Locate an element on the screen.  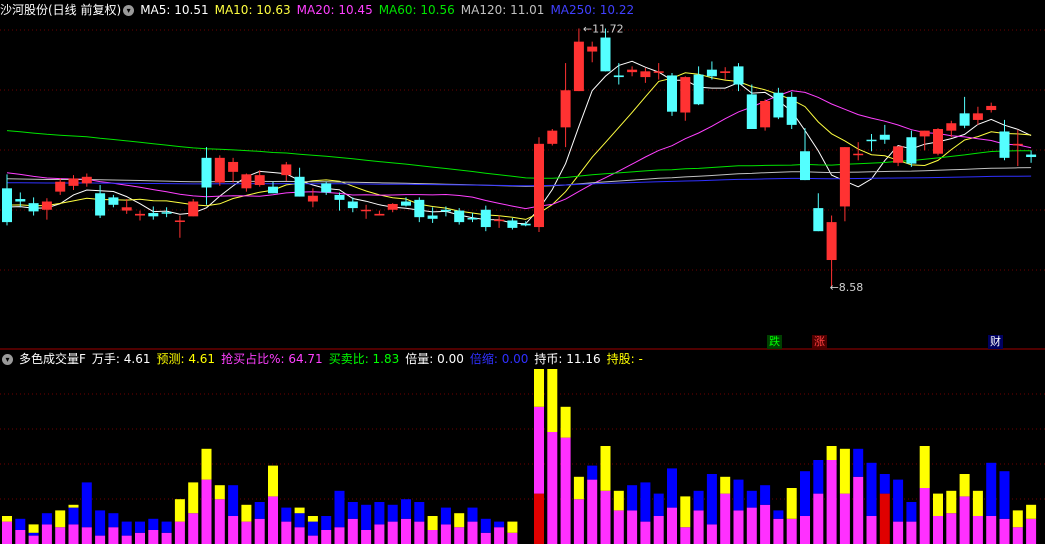
chevron-down-icon: ▾ is located at coordinates (7, 359).